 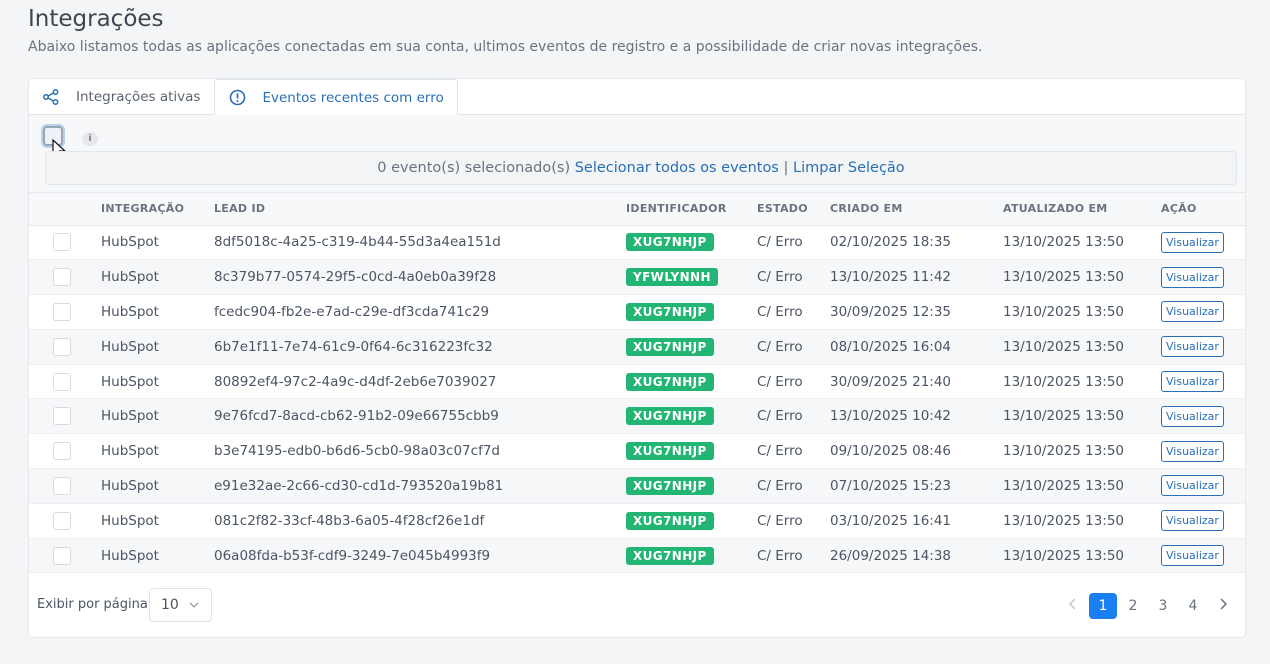 What do you see at coordinates (180, 605) in the screenshot?
I see `per-page-select: 10` at bounding box center [180, 605].